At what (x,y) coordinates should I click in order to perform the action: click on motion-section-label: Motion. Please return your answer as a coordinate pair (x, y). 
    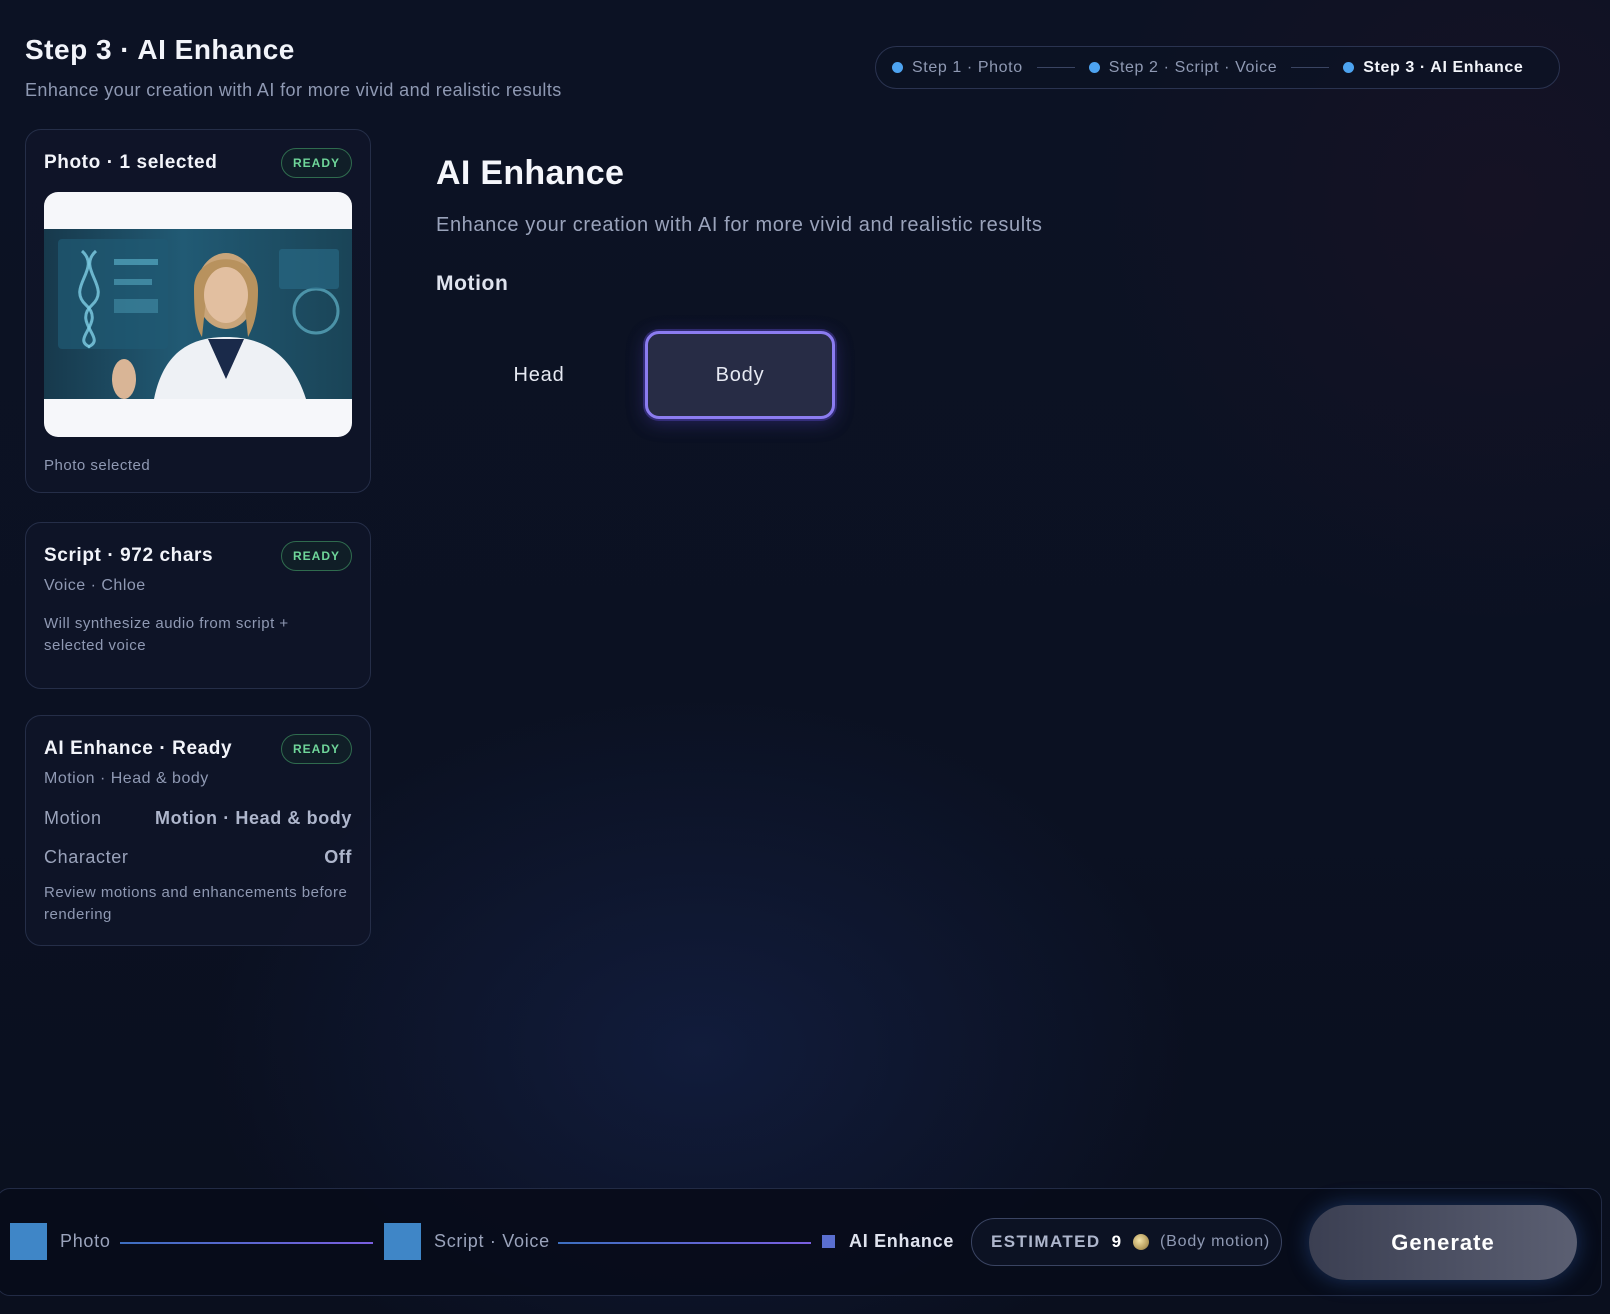
    Looking at the image, I should click on (472, 283).